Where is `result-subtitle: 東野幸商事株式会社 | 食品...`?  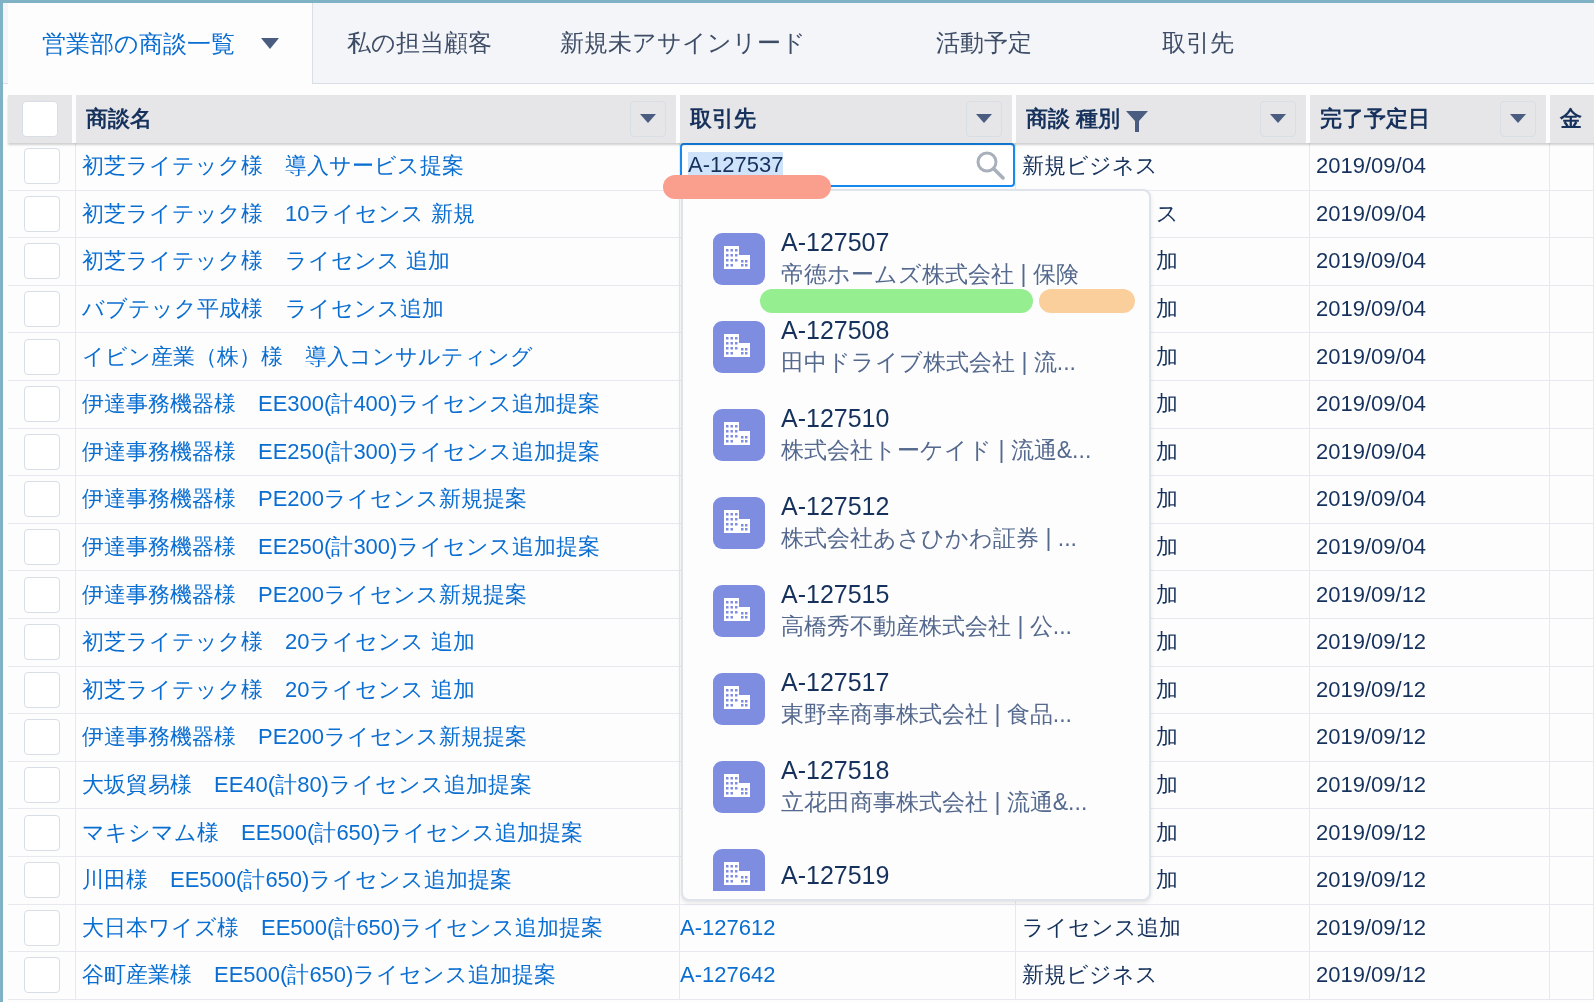
result-subtitle: 東野幸商事株式会社 | 食品... is located at coordinates (926, 714).